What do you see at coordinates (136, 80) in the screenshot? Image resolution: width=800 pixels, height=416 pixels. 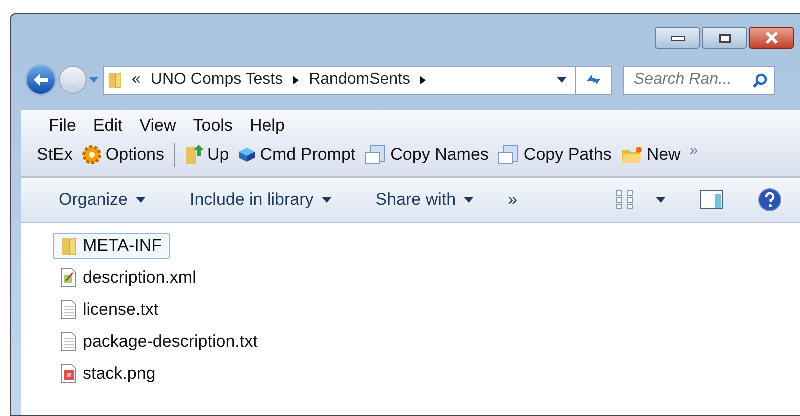 I see `breadcrumb-overflow: «` at bounding box center [136, 80].